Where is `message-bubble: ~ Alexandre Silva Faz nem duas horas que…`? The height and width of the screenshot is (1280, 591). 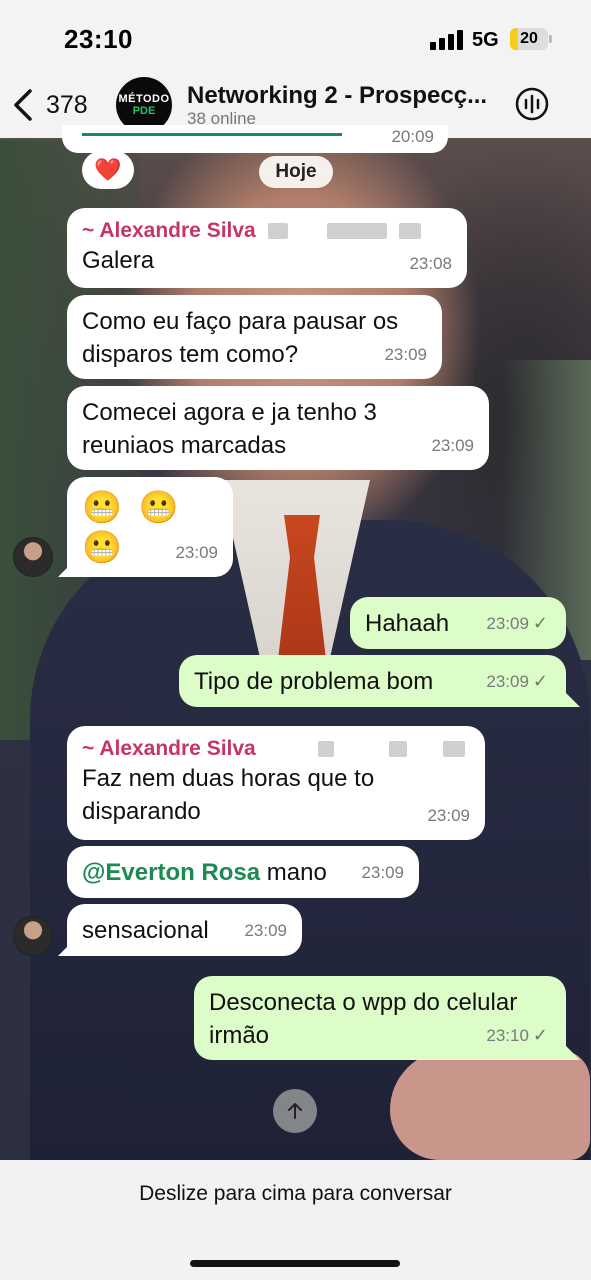
message-bubble: ~ Alexandre Silva Faz nem duas horas que… is located at coordinates (276, 783).